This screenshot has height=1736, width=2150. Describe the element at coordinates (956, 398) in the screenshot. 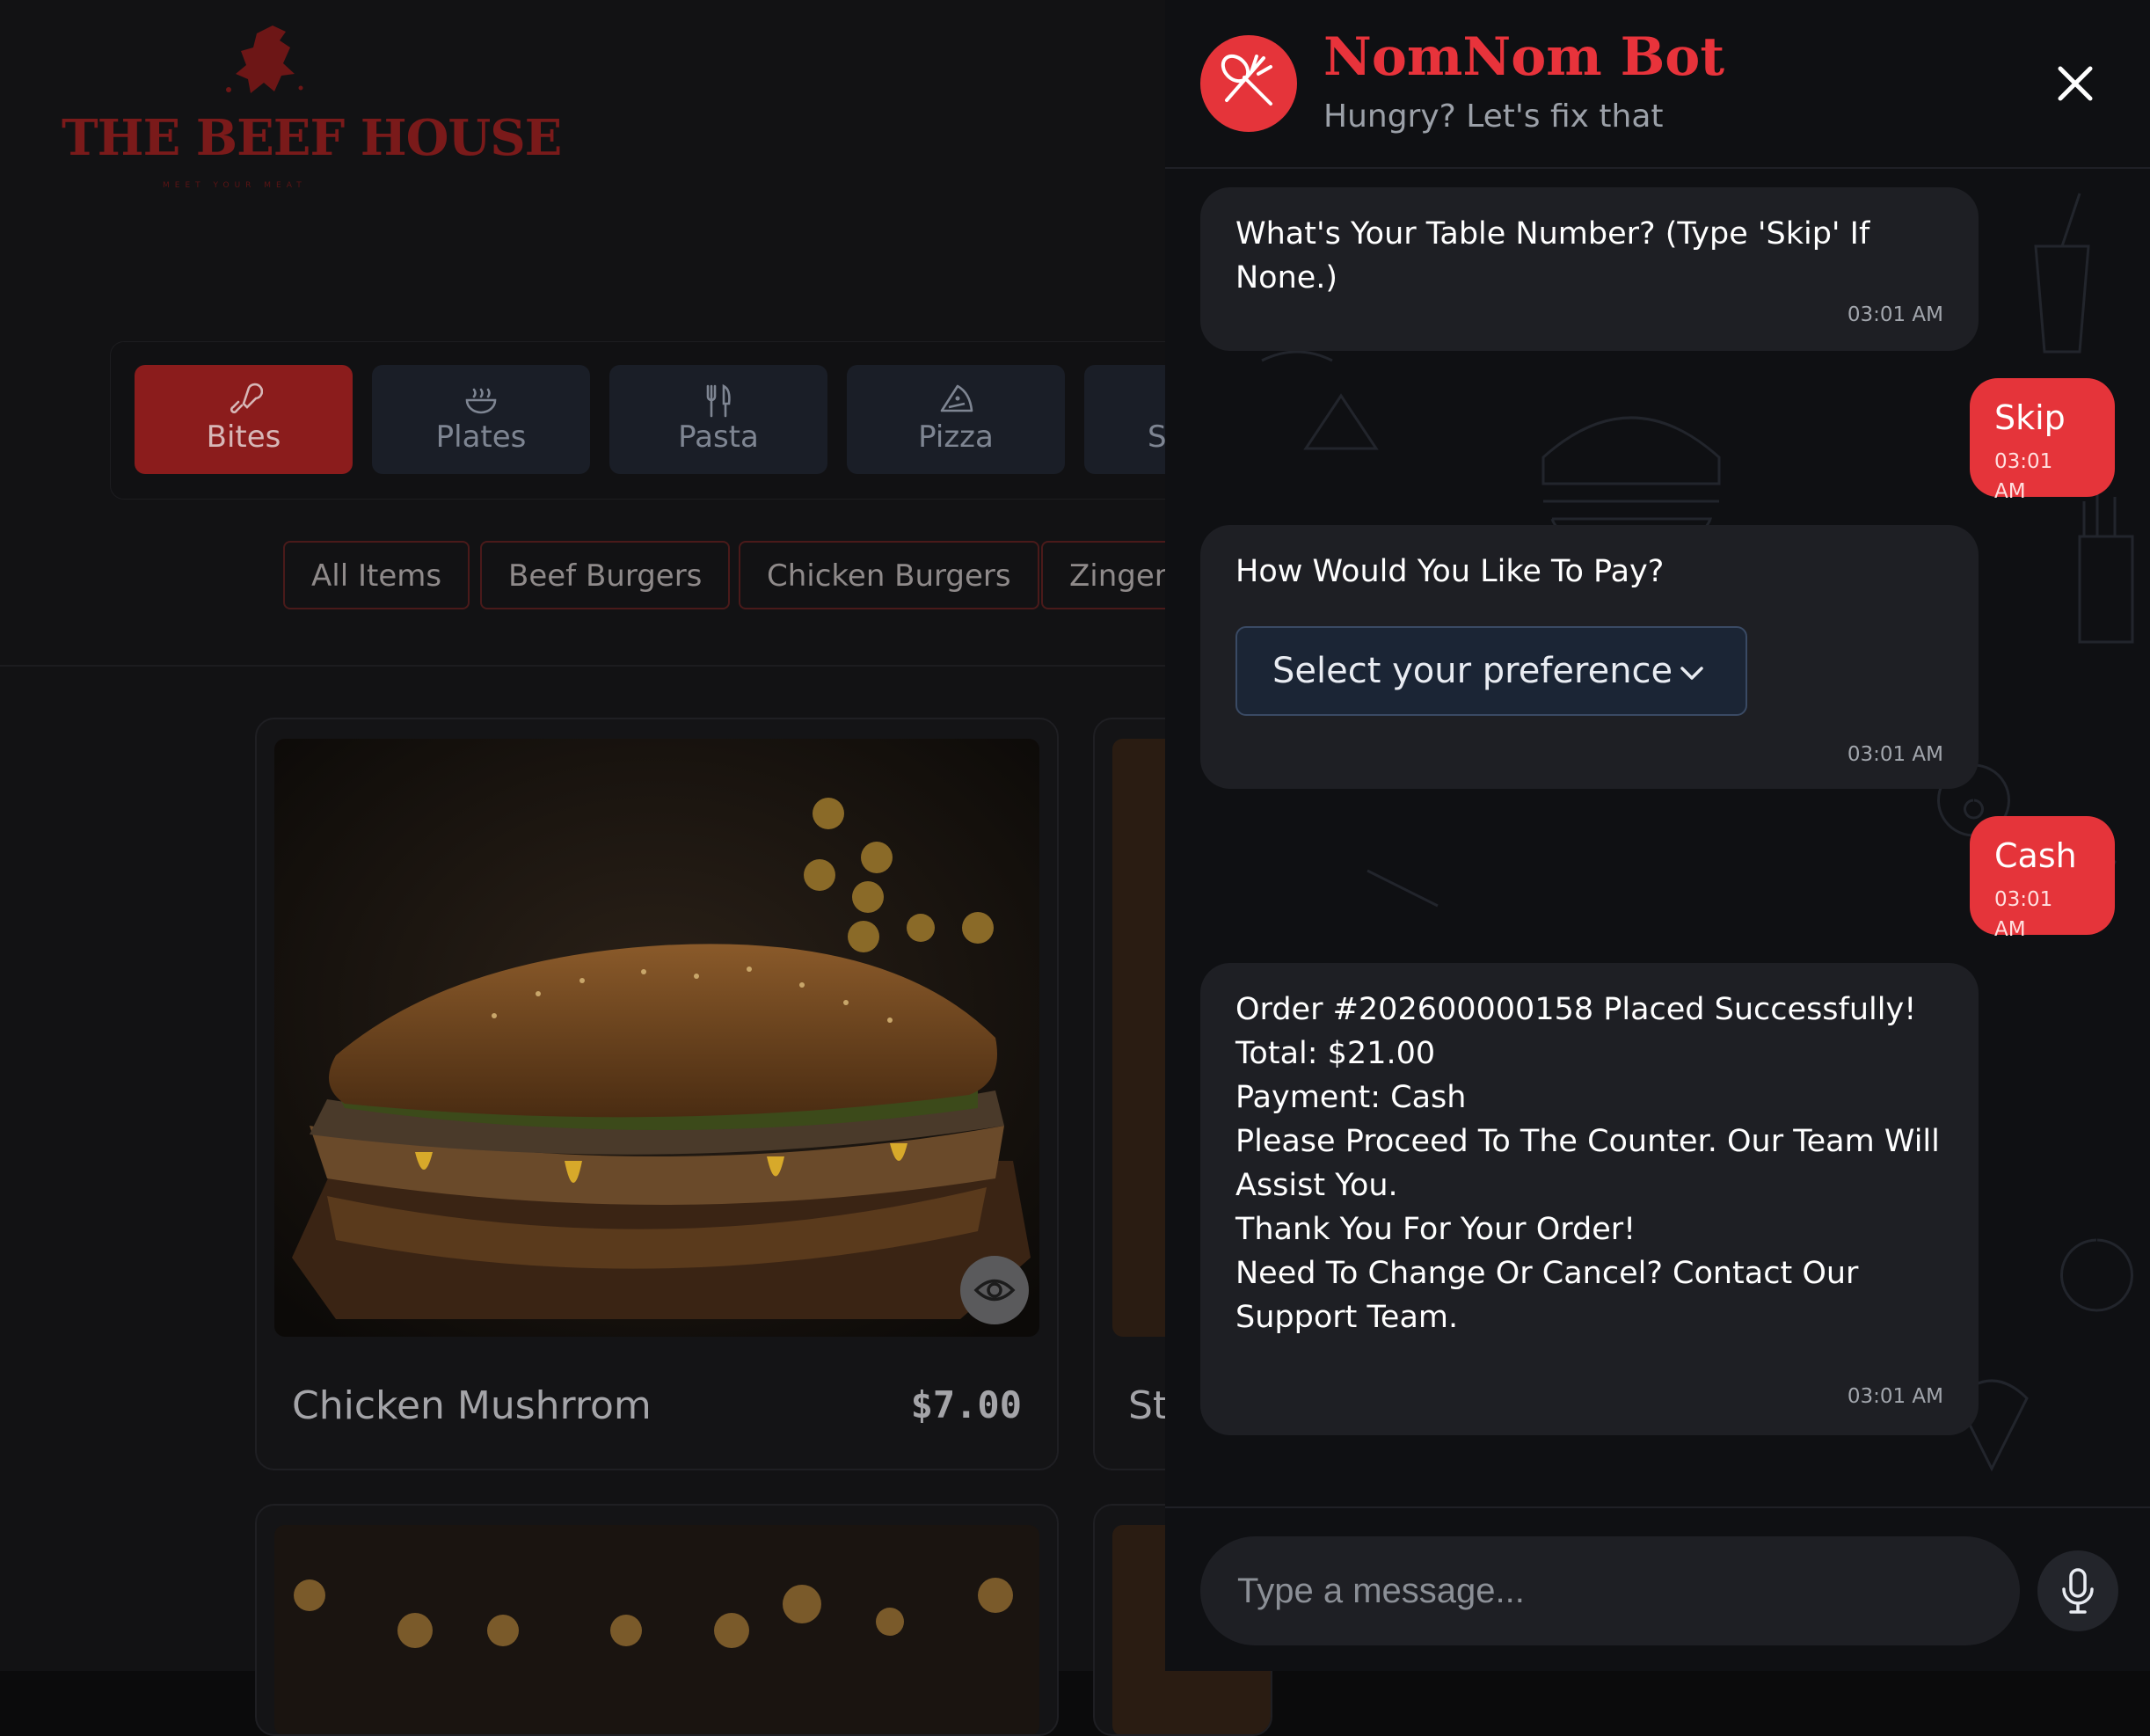

I see `pizza-icon` at that location.